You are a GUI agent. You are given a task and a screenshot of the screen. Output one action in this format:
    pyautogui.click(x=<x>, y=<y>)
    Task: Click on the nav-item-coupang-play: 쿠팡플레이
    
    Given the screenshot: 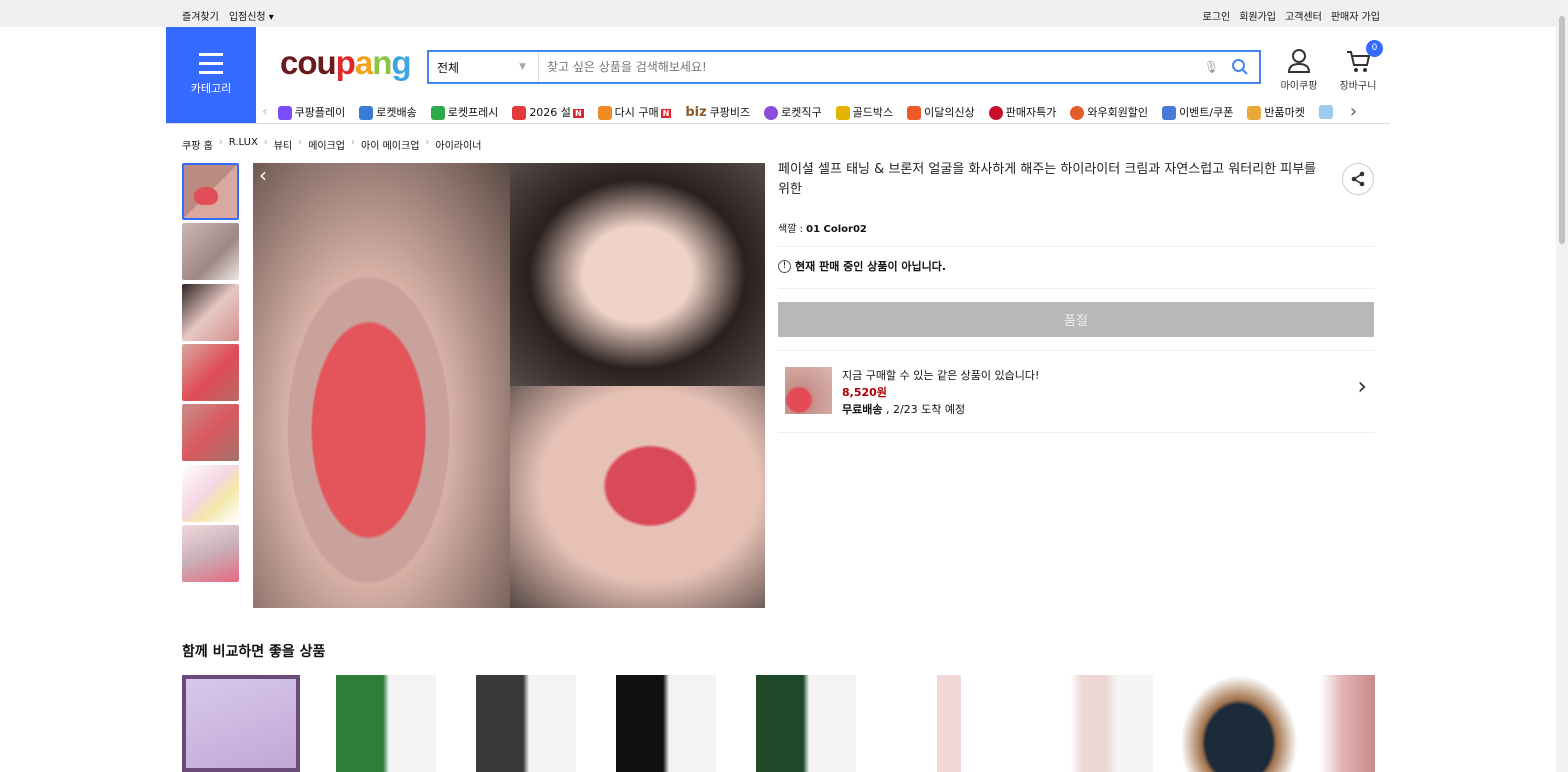 What is the action you would take?
    pyautogui.click(x=311, y=112)
    